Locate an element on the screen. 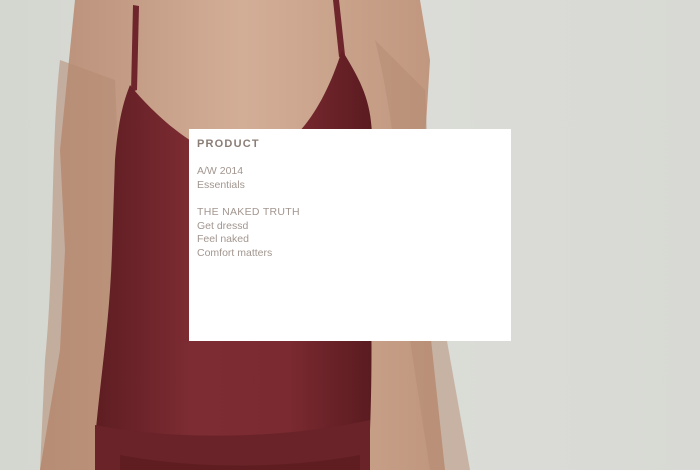 Image resolution: width=700 pixels, height=470 pixels. feel-naked-link: Feel naked is located at coordinates (350, 240).